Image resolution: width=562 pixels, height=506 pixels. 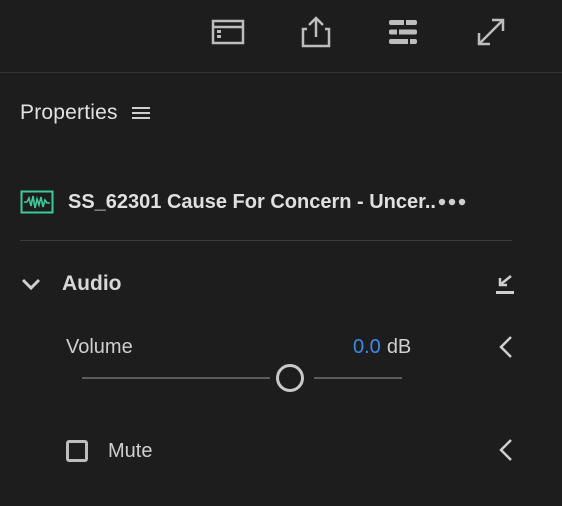 What do you see at coordinates (505, 284) in the screenshot?
I see `reset-parameter-icon` at bounding box center [505, 284].